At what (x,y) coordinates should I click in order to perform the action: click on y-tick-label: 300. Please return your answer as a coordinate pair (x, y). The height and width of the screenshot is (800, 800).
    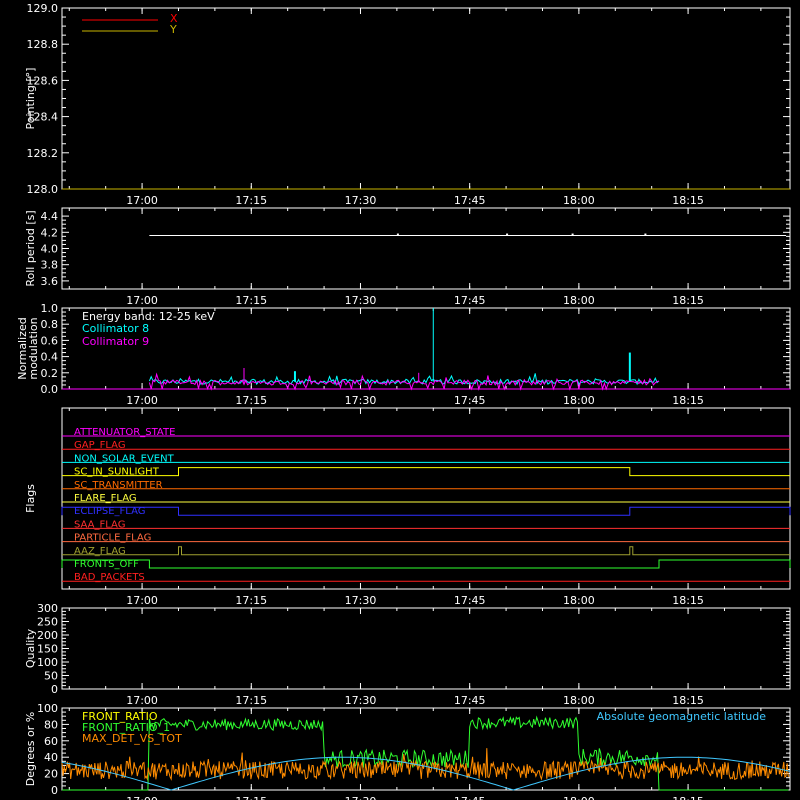
    Looking at the image, I should click on (47, 608).